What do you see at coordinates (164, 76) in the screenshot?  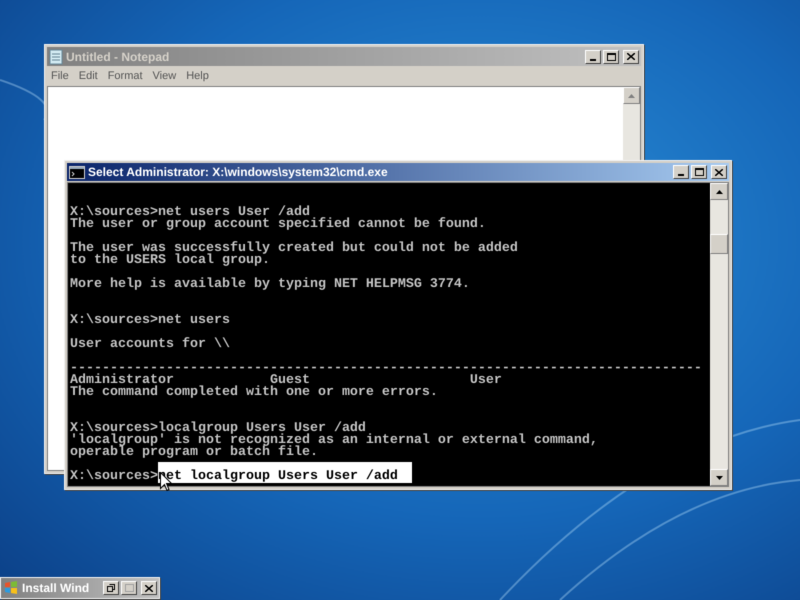 I see `menu-item: View` at bounding box center [164, 76].